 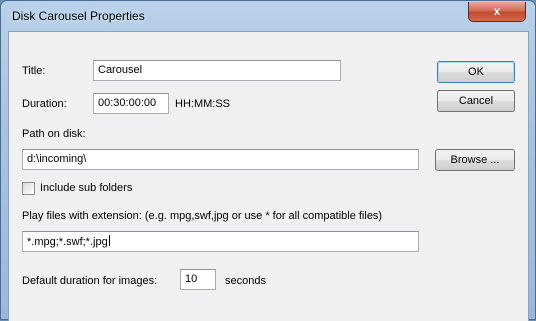 What do you see at coordinates (268, 17) in the screenshot?
I see `title-bar: Disk Carousel Properties x` at bounding box center [268, 17].